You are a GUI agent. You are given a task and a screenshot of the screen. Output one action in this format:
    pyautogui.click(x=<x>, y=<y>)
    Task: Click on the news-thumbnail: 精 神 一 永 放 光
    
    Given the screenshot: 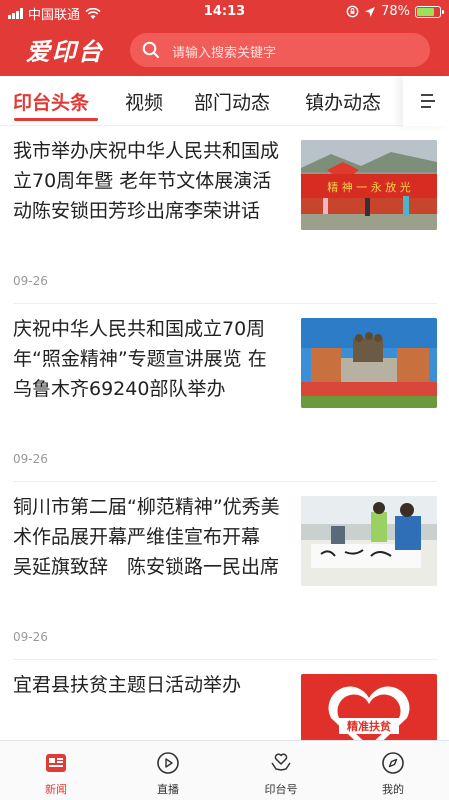 What is the action you would take?
    pyautogui.click(x=369, y=185)
    